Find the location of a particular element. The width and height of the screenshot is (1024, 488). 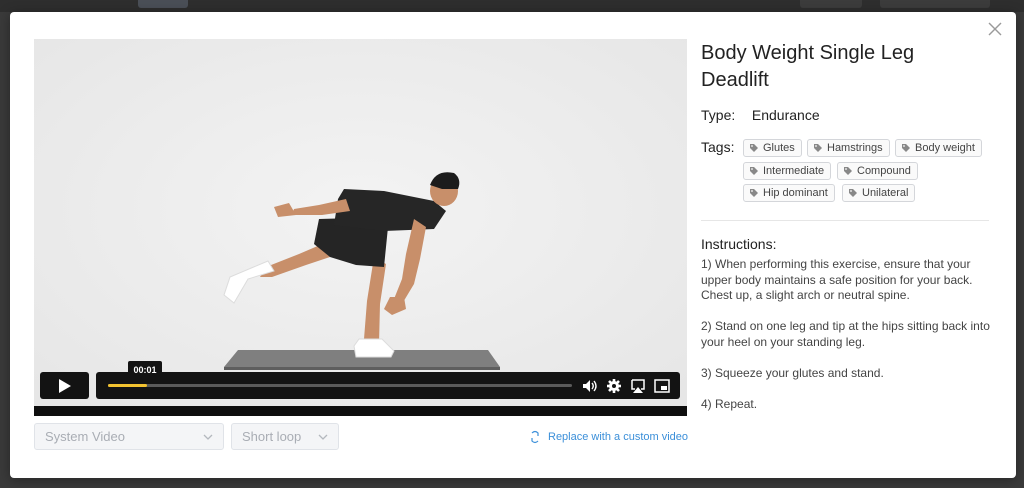

tag-label: Intermediate is located at coordinates (794, 171).